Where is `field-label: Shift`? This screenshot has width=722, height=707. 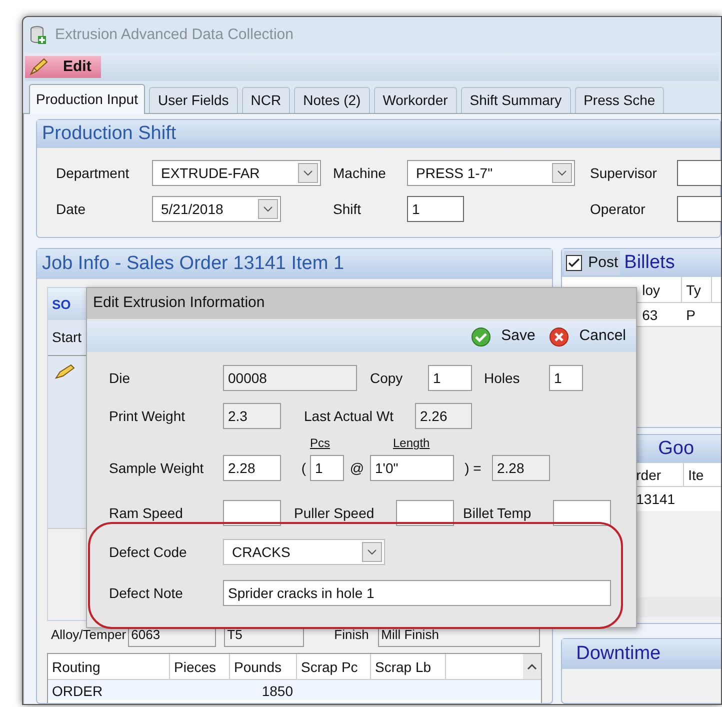
field-label: Shift is located at coordinates (347, 209).